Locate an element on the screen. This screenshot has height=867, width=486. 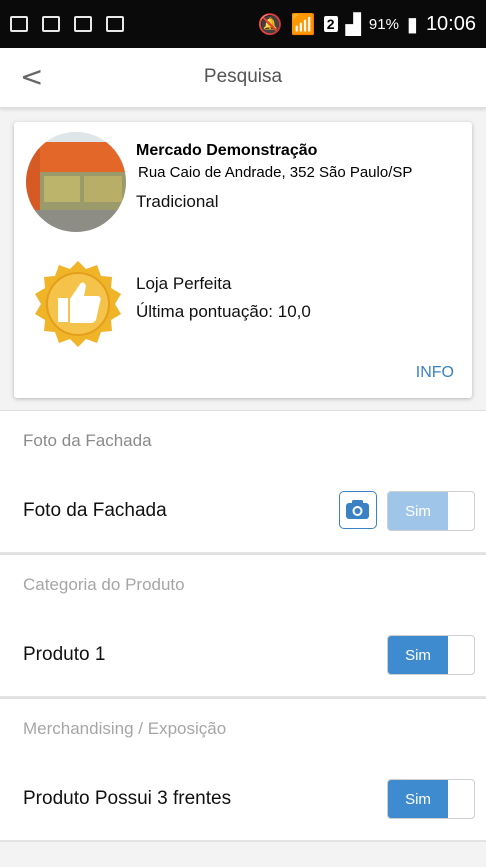
notification-icons is located at coordinates (67, 24).